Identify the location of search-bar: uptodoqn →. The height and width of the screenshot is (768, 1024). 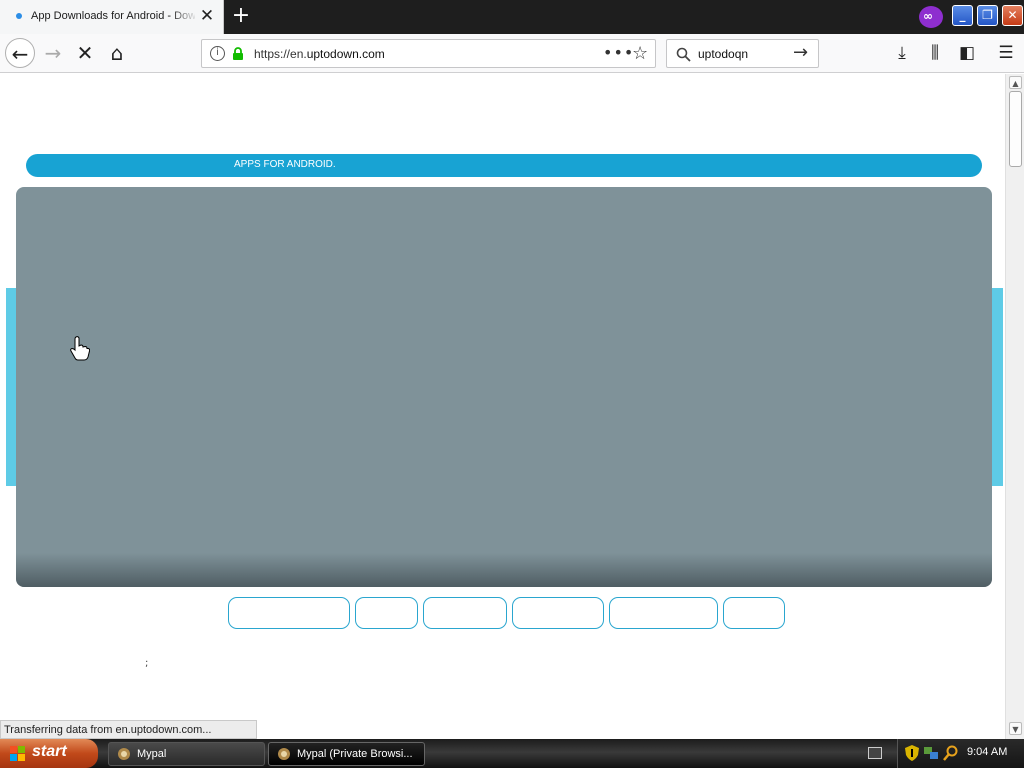
(742, 53).